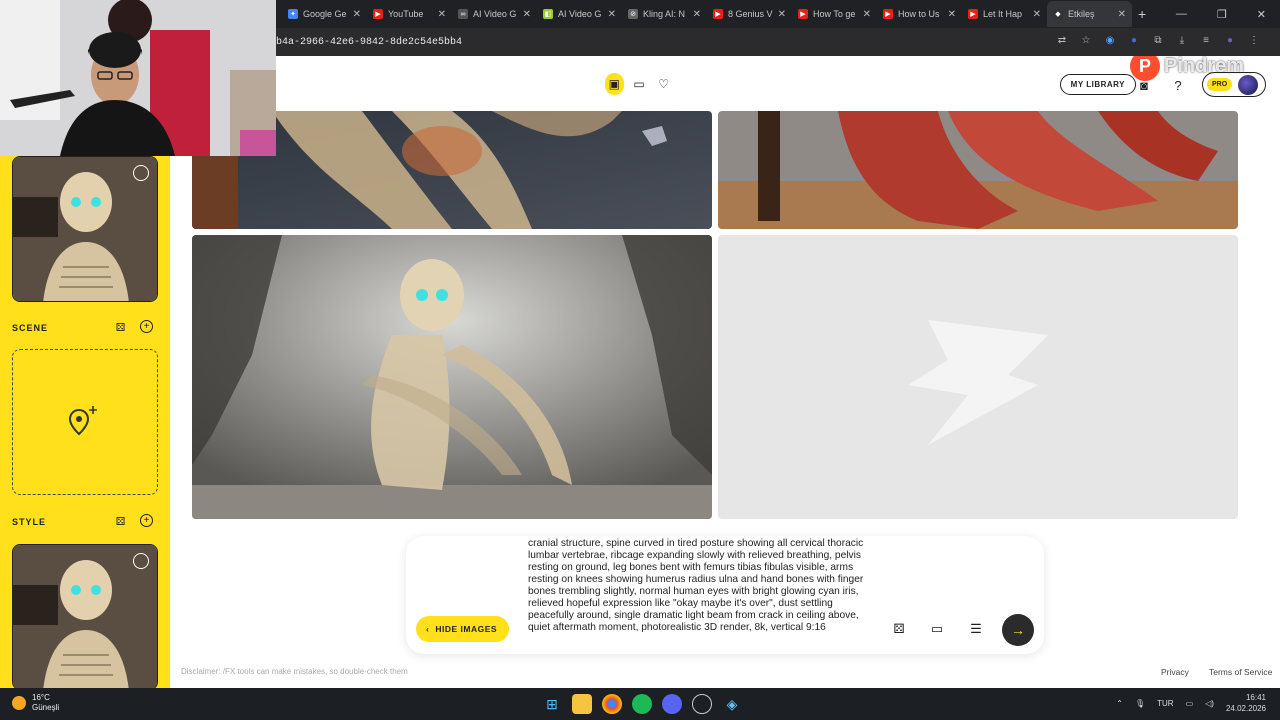  I want to click on heart-icon: ♡, so click(663, 84).